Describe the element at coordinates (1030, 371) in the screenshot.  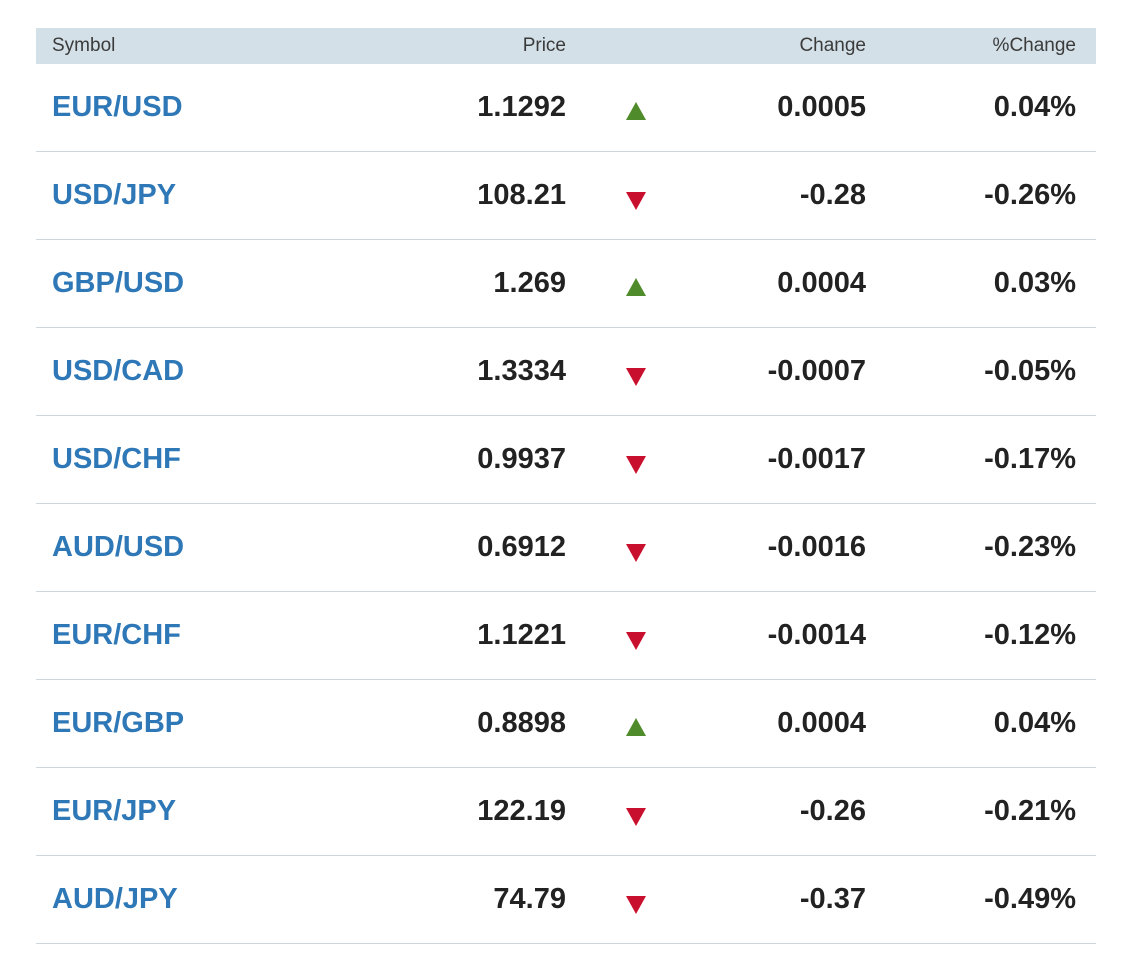
I see `pct-change-cell: -0.05%` at that location.